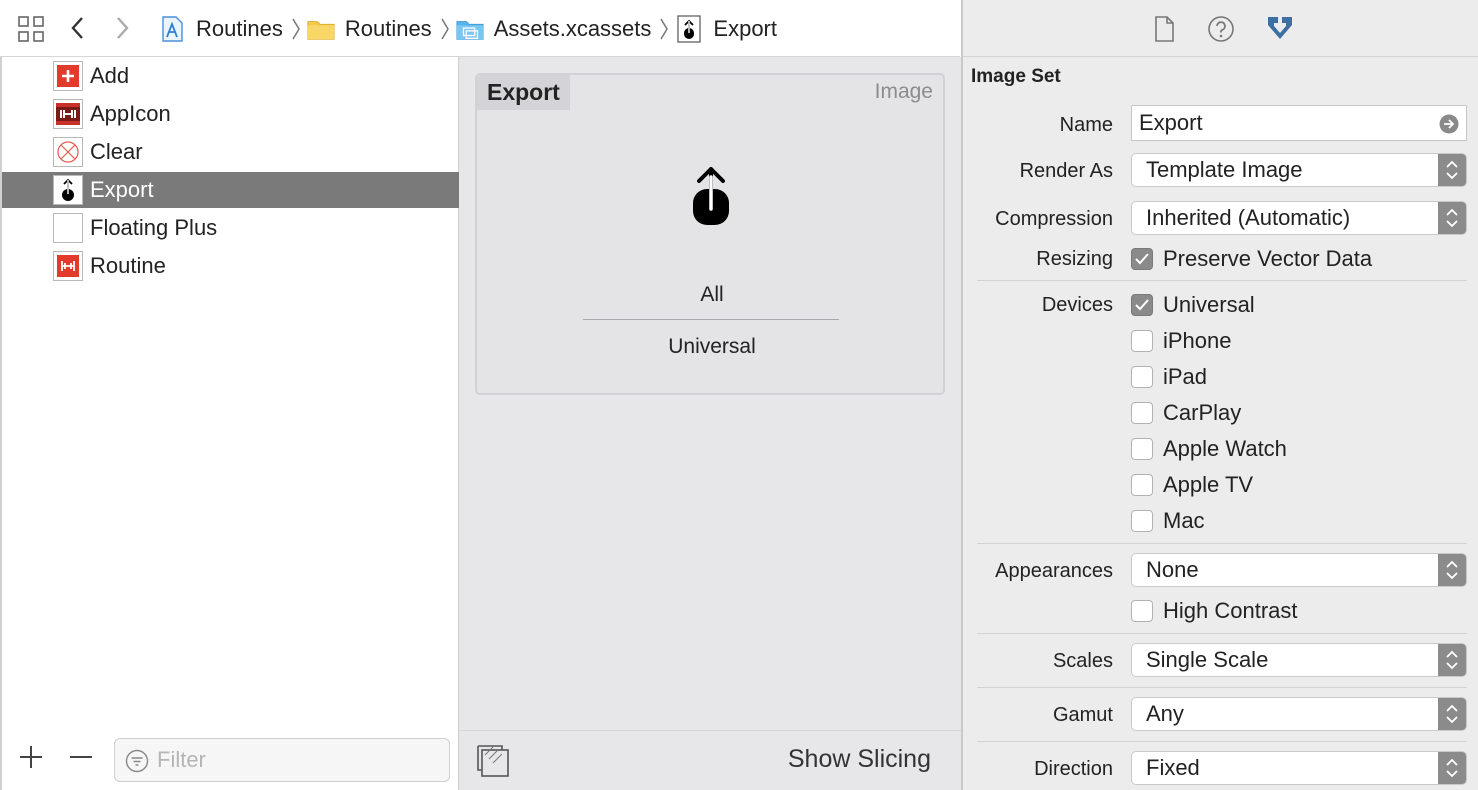 The height and width of the screenshot is (790, 1478). I want to click on attributes-inspector-icon, so click(1280, 29).